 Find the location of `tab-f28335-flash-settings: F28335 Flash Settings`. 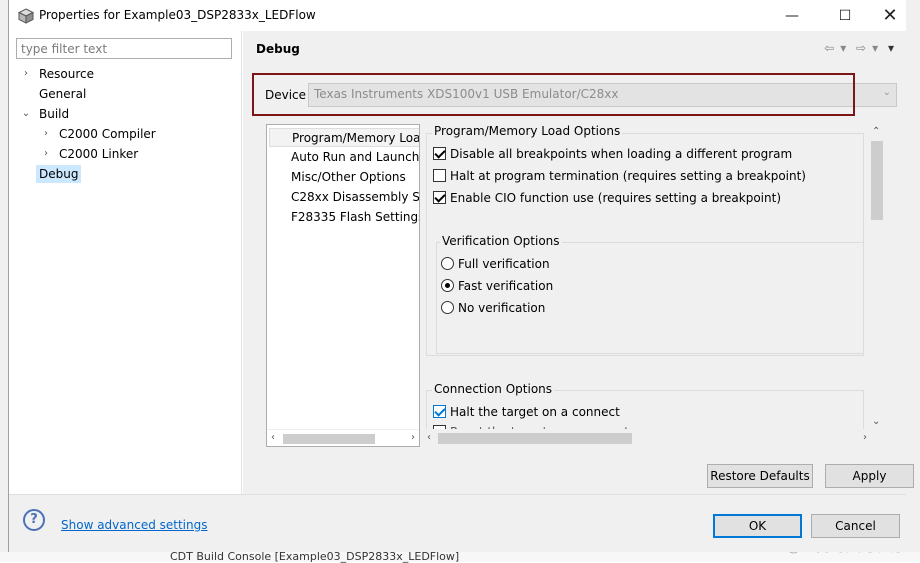

tab-f28335-flash-settings: F28335 Flash Settings is located at coordinates (344, 217).